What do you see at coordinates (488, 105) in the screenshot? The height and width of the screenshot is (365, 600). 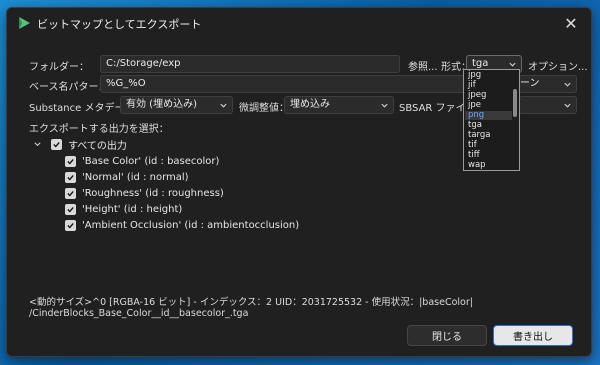 I see `format-option: jpe` at bounding box center [488, 105].